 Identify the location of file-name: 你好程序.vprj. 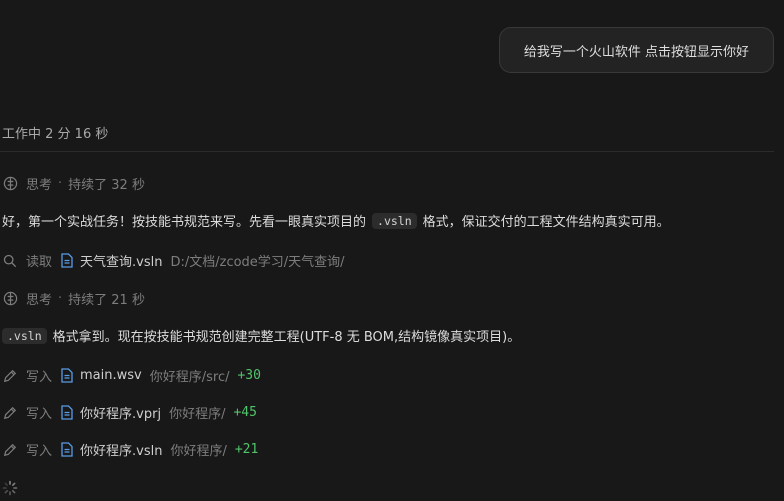
(120, 412).